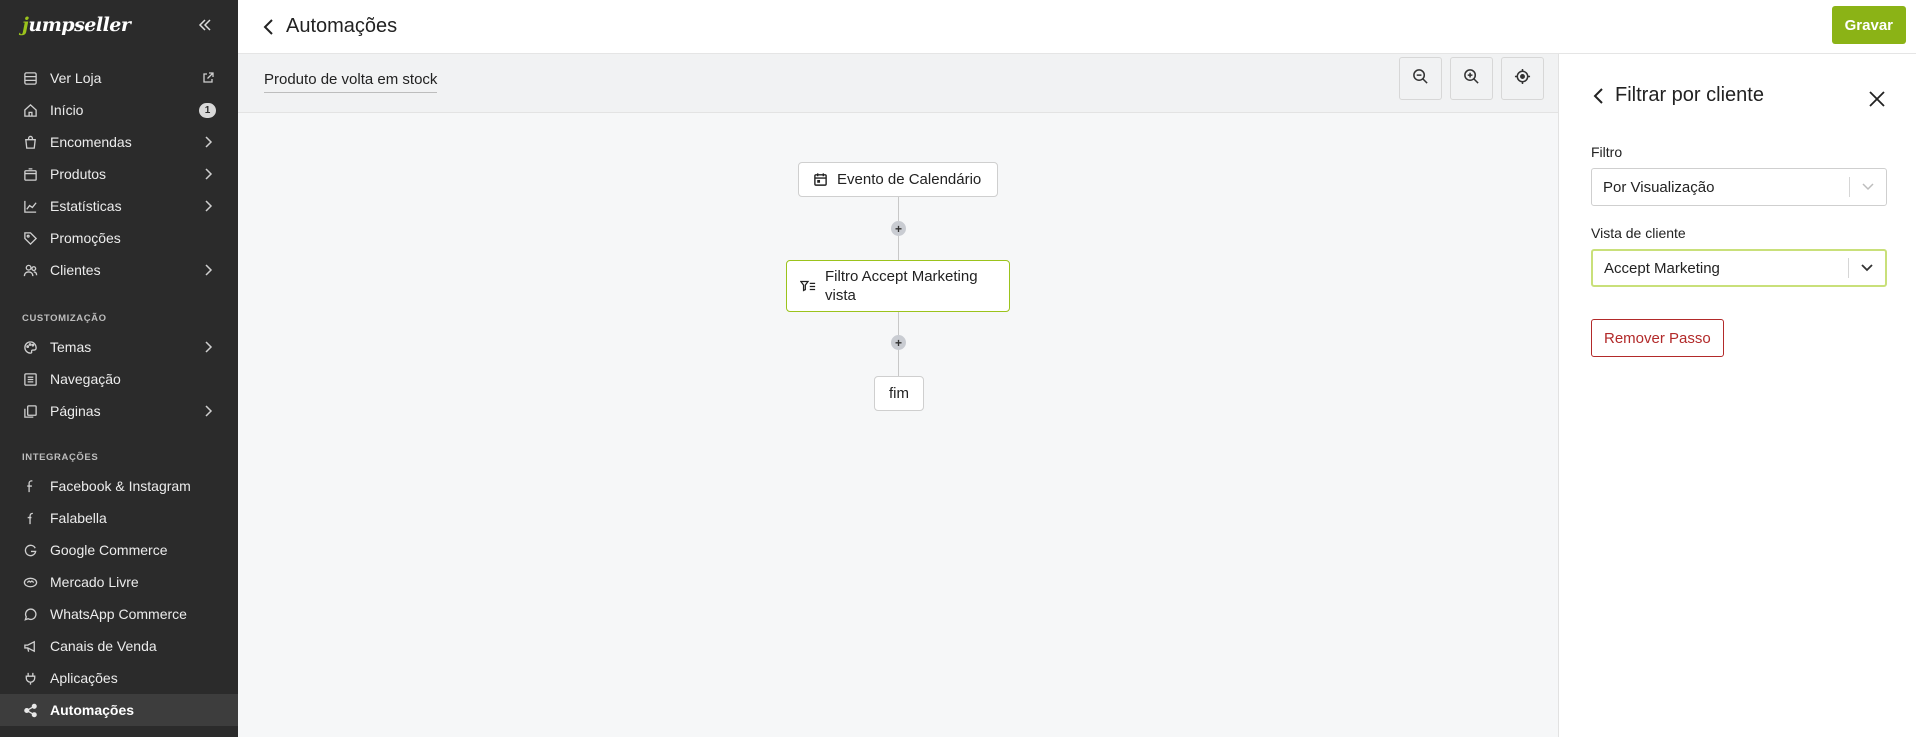  What do you see at coordinates (1662, 268) in the screenshot?
I see `customer-view-select-value: Accept Marketing` at bounding box center [1662, 268].